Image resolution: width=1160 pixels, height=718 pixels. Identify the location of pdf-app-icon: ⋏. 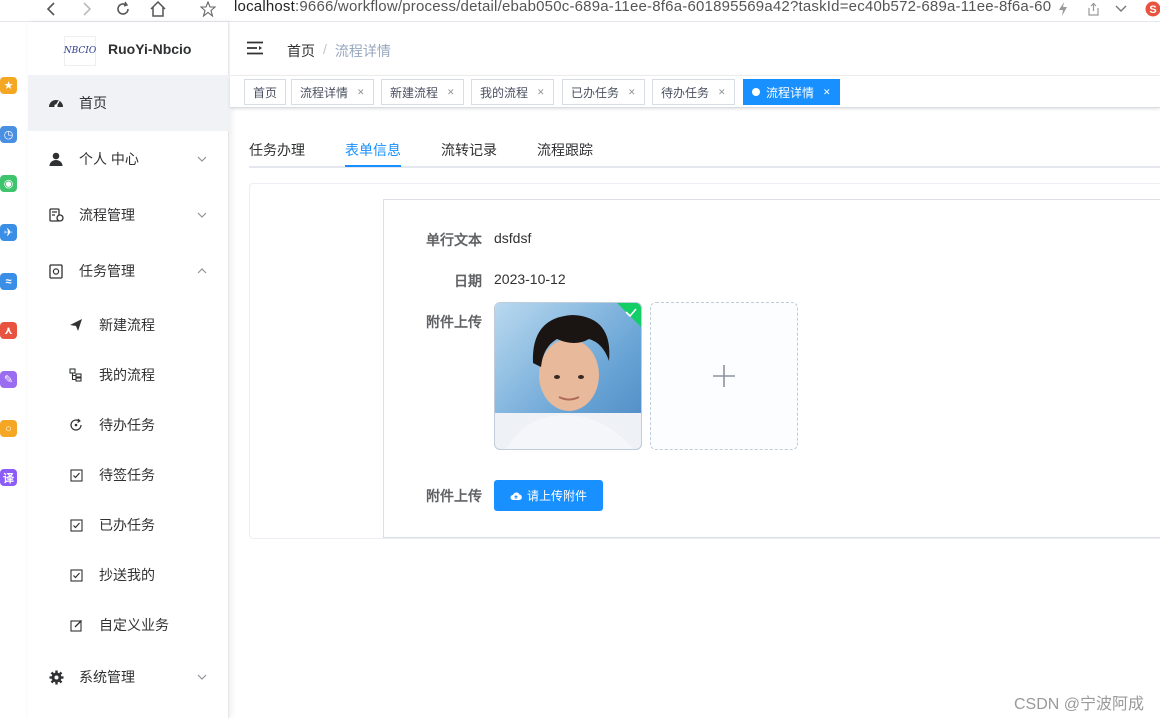
(8, 330).